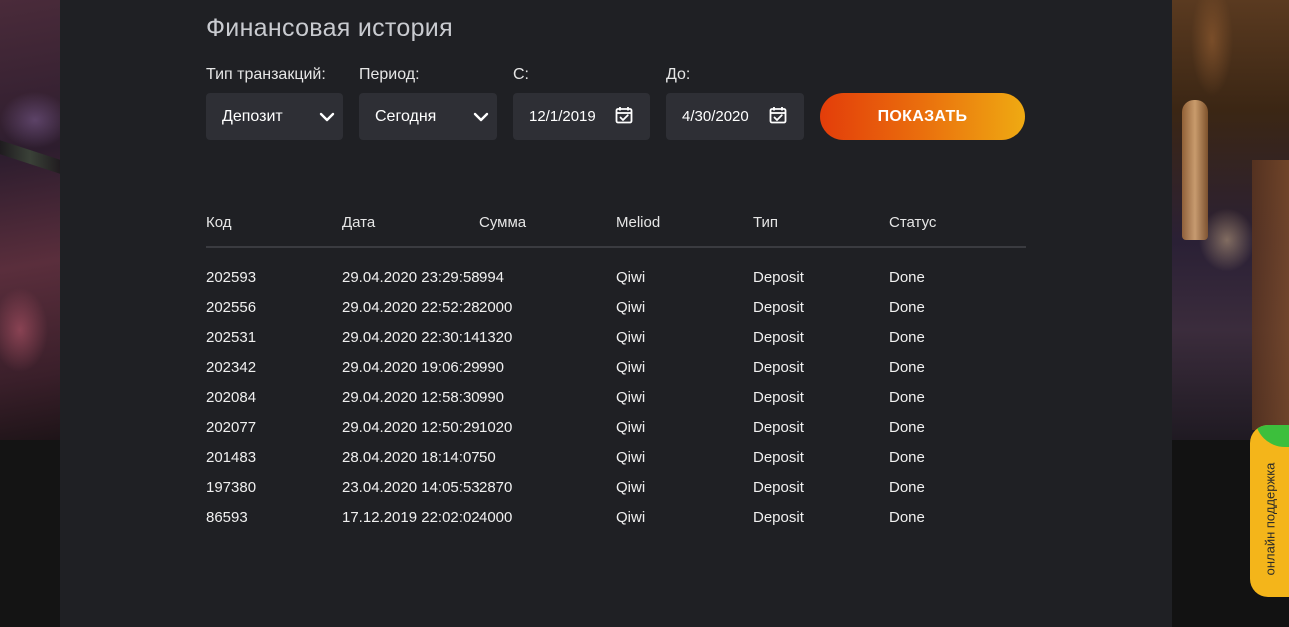 The image size is (1289, 627). What do you see at coordinates (231, 307) in the screenshot?
I see `cell-code: 202556` at bounding box center [231, 307].